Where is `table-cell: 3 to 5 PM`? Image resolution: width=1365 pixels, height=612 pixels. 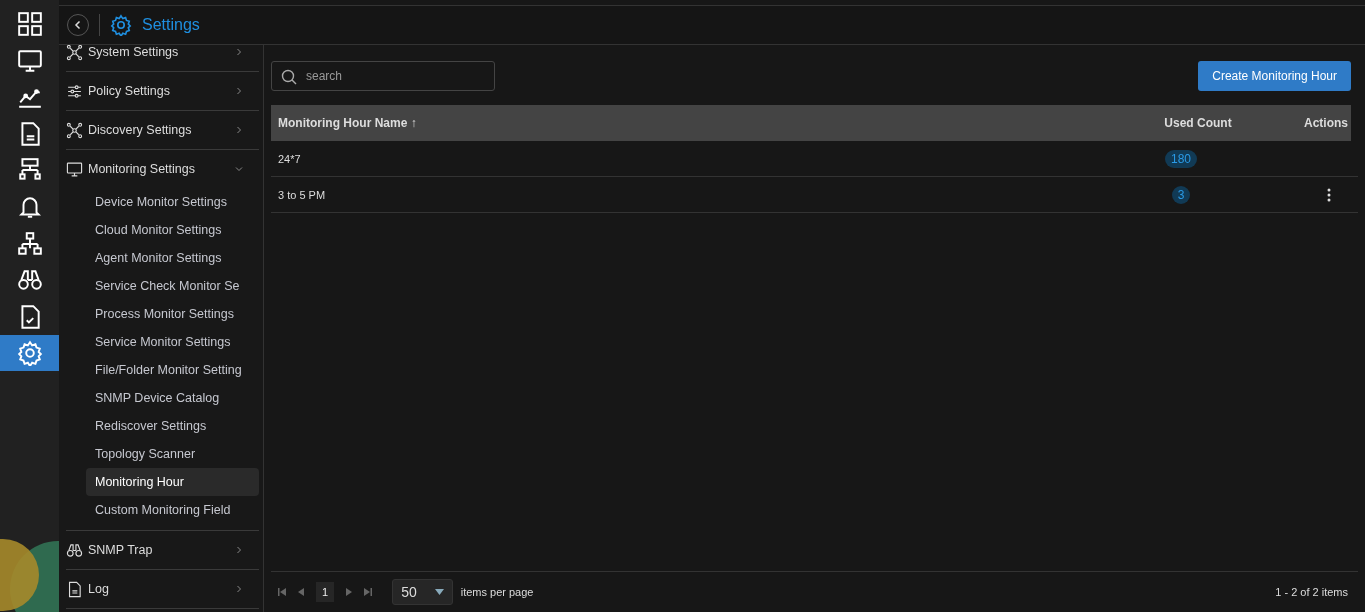
table-cell: 3 to 5 PM is located at coordinates (302, 194).